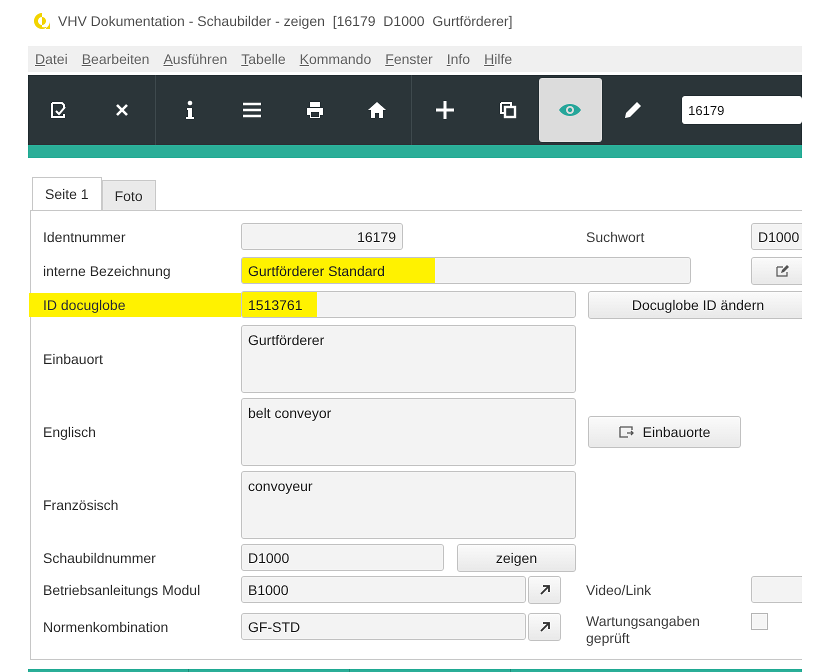 The height and width of the screenshot is (672, 818). What do you see at coordinates (81, 505) in the screenshot?
I see `field-label: Französisch` at bounding box center [81, 505].